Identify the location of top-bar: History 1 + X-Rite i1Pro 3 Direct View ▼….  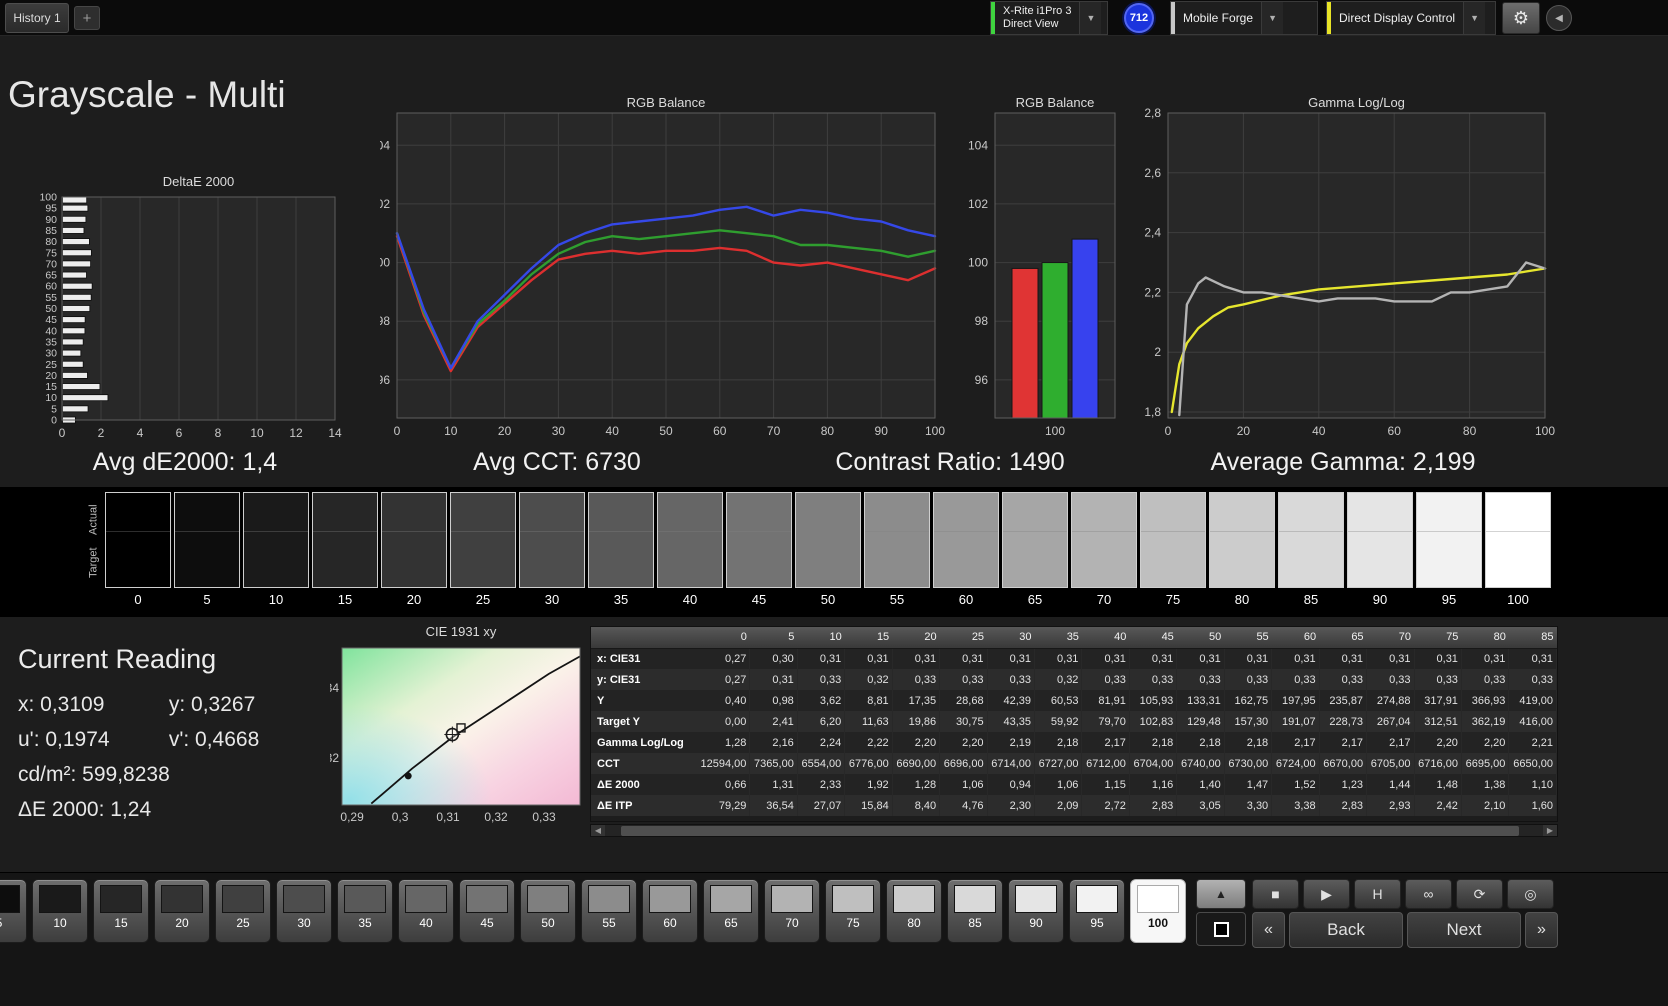
(834, 18).